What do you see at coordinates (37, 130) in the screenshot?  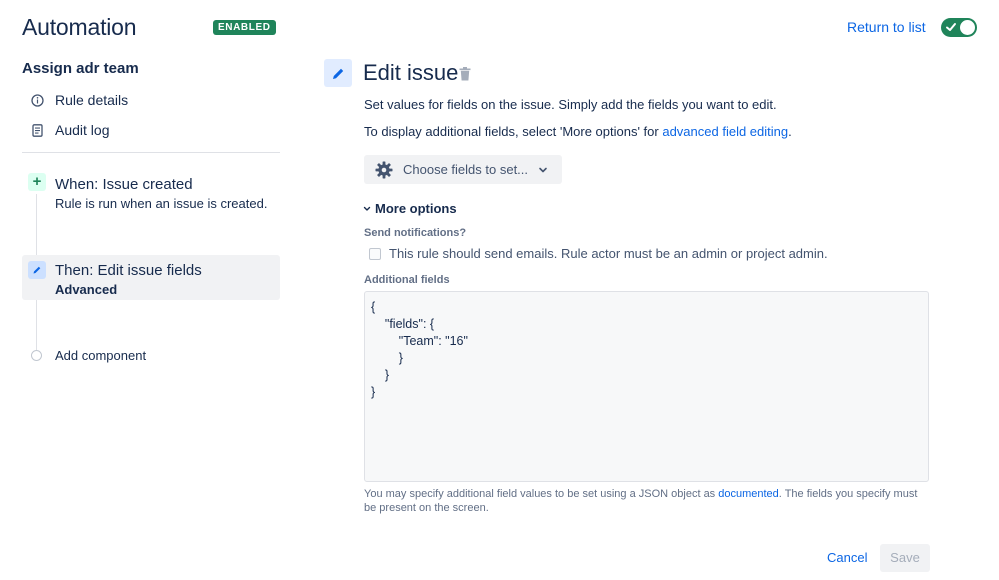 I see `document-icon` at bounding box center [37, 130].